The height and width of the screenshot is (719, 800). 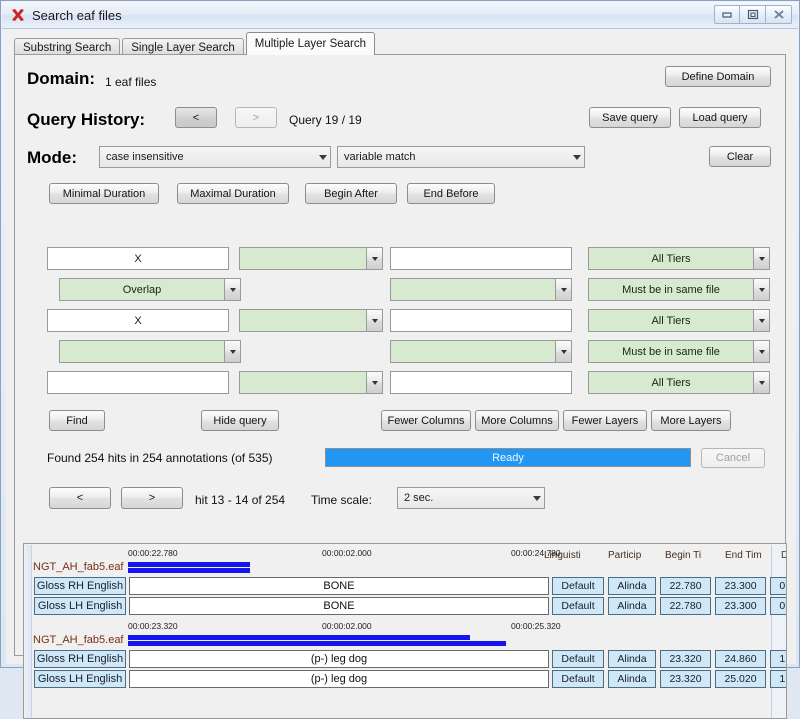 What do you see at coordinates (679, 289) in the screenshot?
I see `query-row-2-tier-combo: Must be in same file` at bounding box center [679, 289].